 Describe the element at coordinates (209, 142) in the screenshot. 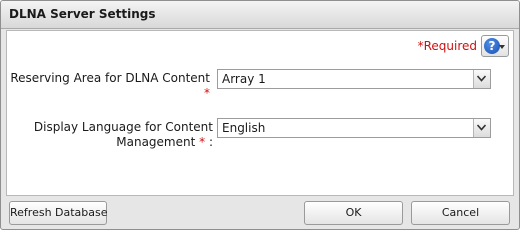

I see `label-colon: :` at that location.